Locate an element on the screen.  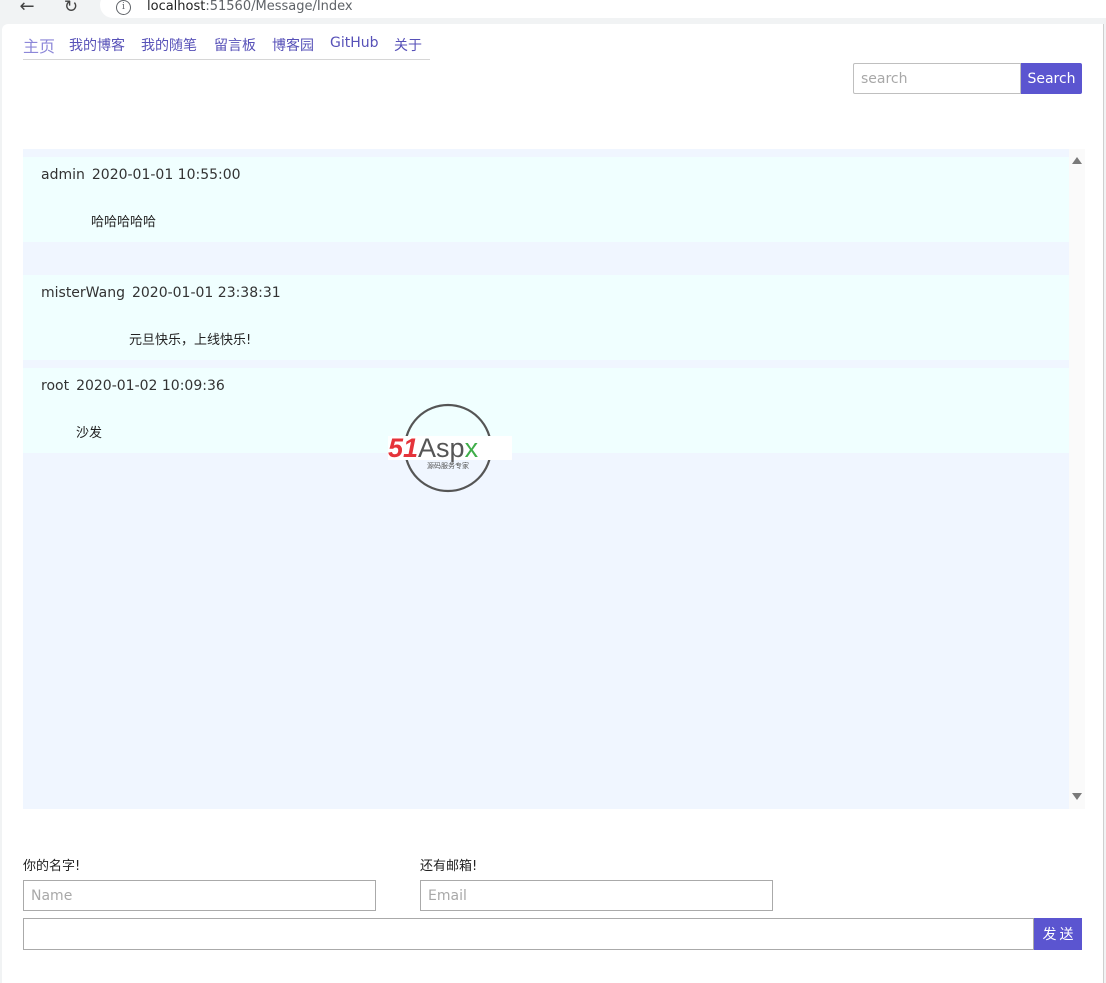
nav-item-my-blog: 我的博客 is located at coordinates (97, 45).